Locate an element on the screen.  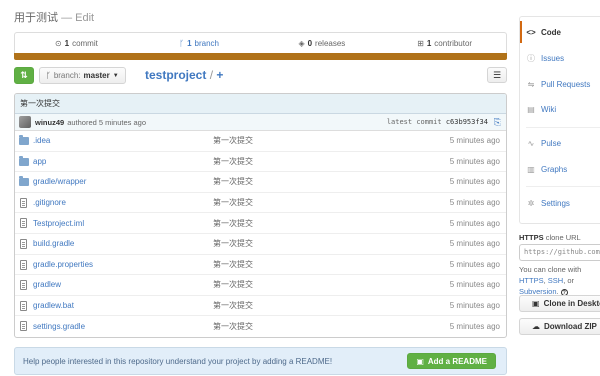
nav-divider is located at coordinates (563, 127).